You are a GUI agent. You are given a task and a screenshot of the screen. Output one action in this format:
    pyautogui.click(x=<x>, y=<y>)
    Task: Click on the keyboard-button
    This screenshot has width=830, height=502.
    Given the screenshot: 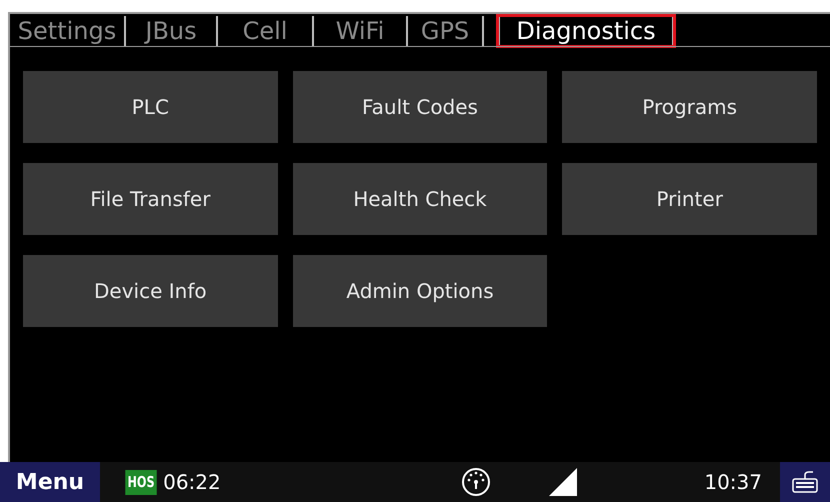 What is the action you would take?
    pyautogui.click(x=805, y=482)
    